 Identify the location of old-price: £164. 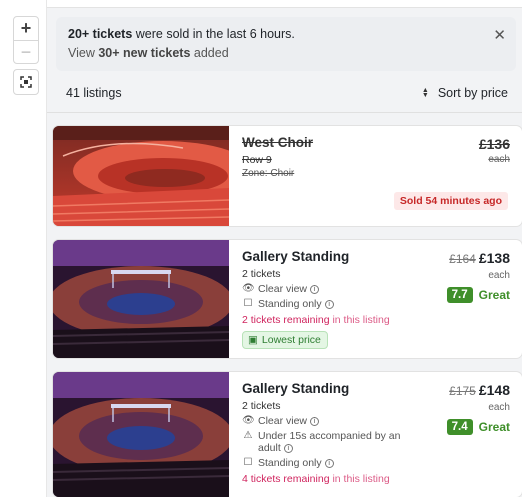
(462, 259).